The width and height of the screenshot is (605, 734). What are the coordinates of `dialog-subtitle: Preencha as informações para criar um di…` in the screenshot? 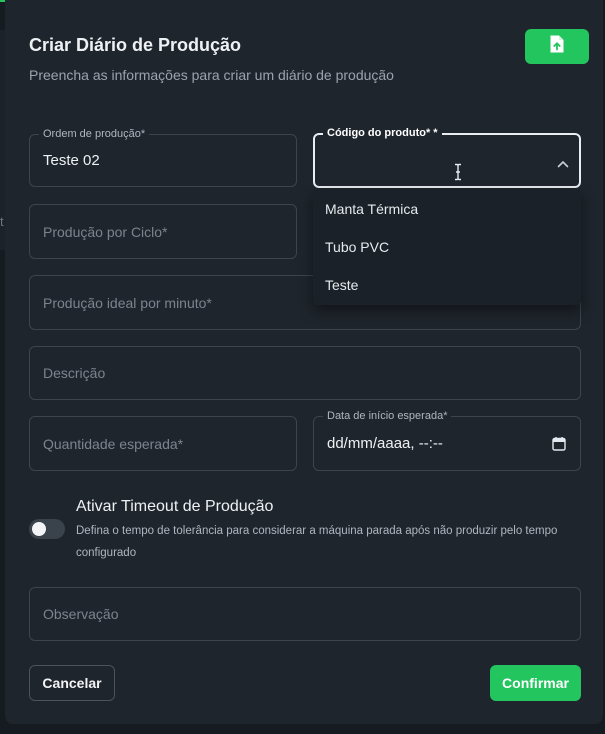 It's located at (211, 75).